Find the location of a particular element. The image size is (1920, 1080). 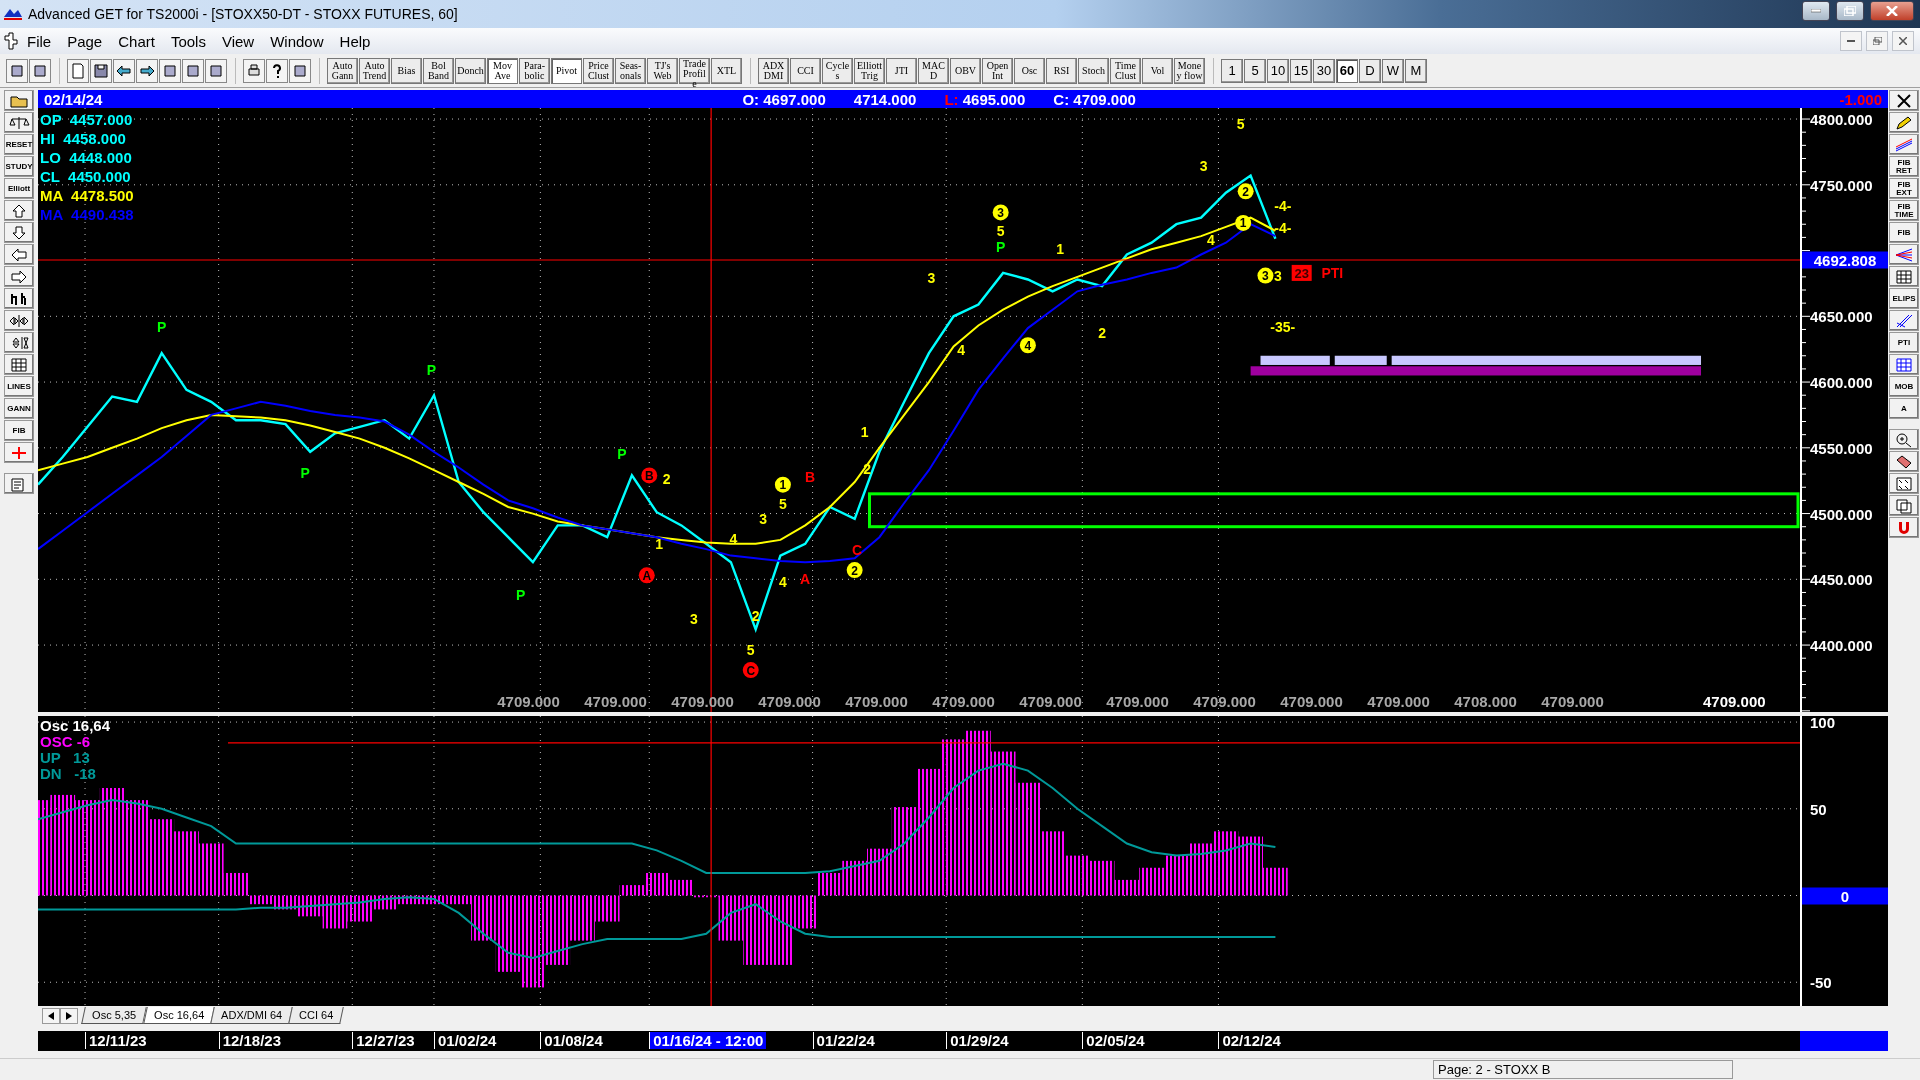

overlay-button: TJ's Web is located at coordinates (662, 70).